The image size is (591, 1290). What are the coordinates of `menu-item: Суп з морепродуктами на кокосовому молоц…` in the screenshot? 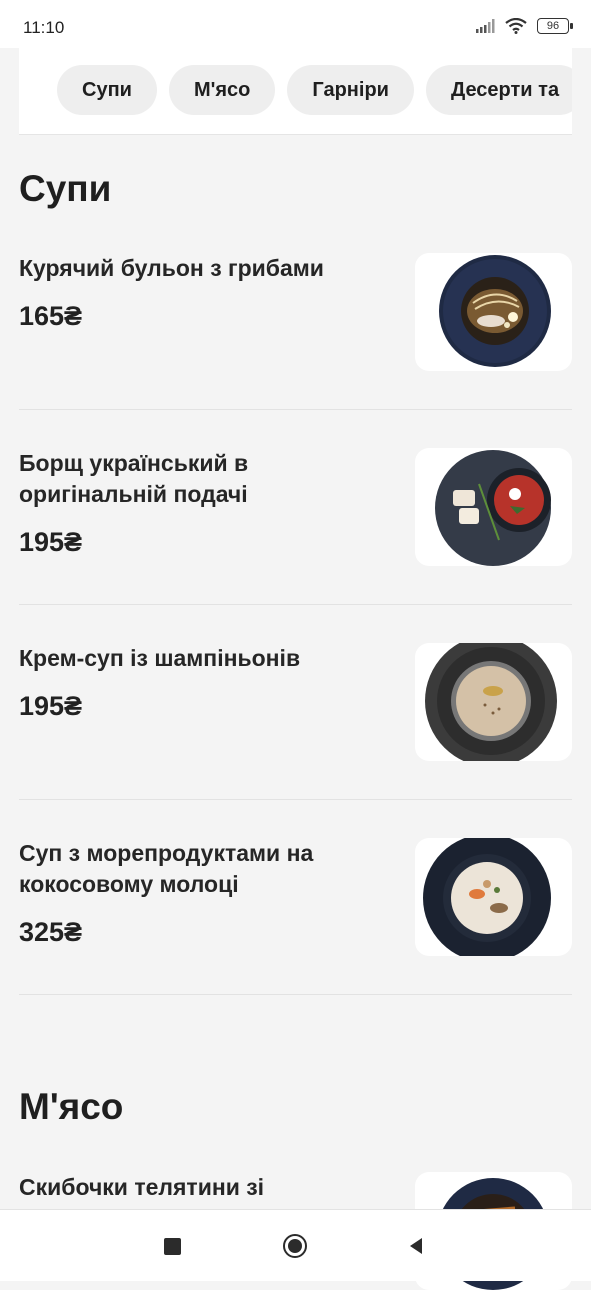 It's located at (295, 897).